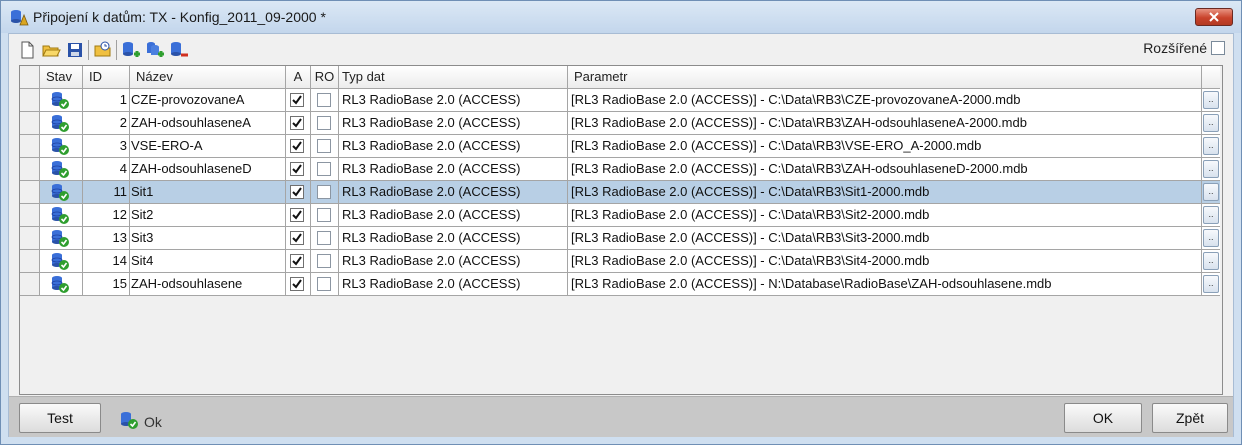 The image size is (1242, 445). Describe the element at coordinates (1190, 418) in the screenshot. I see `back-button: Zpět` at that location.